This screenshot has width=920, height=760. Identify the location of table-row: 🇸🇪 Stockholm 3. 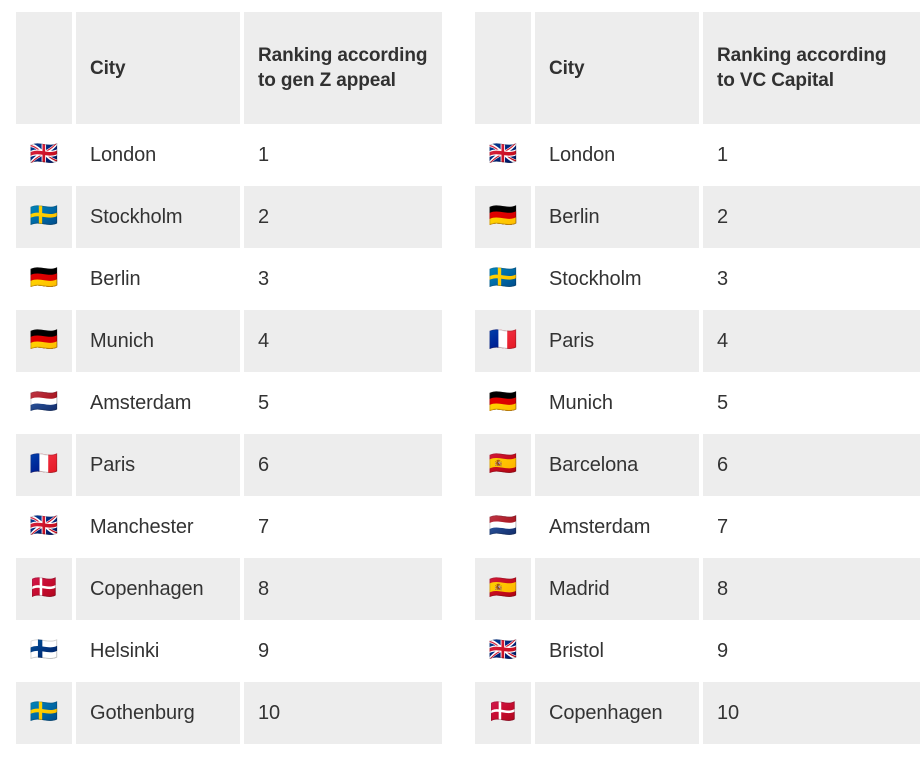
(697, 279).